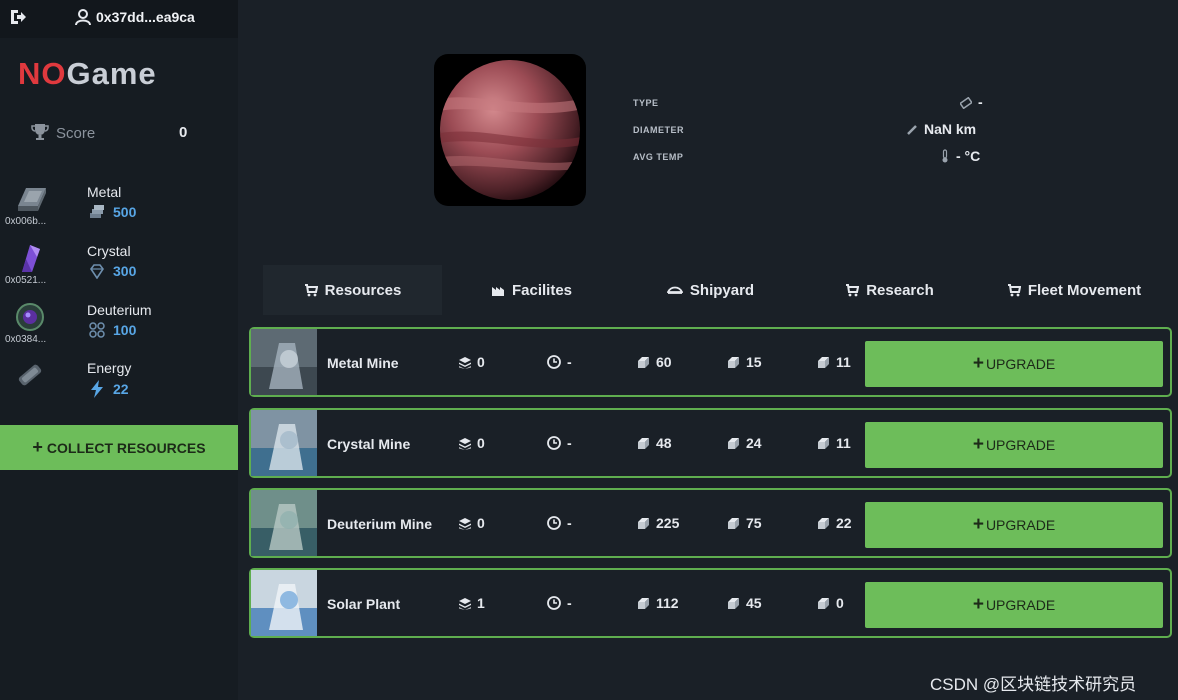  Describe the element at coordinates (498, 290) in the screenshot. I see `factory-icon` at that location.